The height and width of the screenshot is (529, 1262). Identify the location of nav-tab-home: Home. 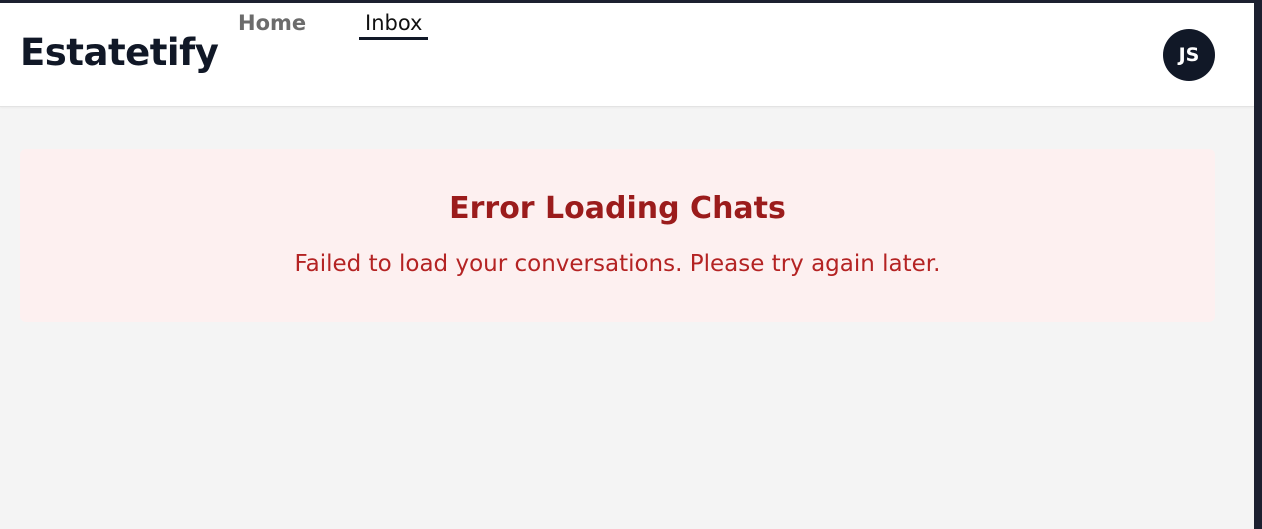
(272, 24).